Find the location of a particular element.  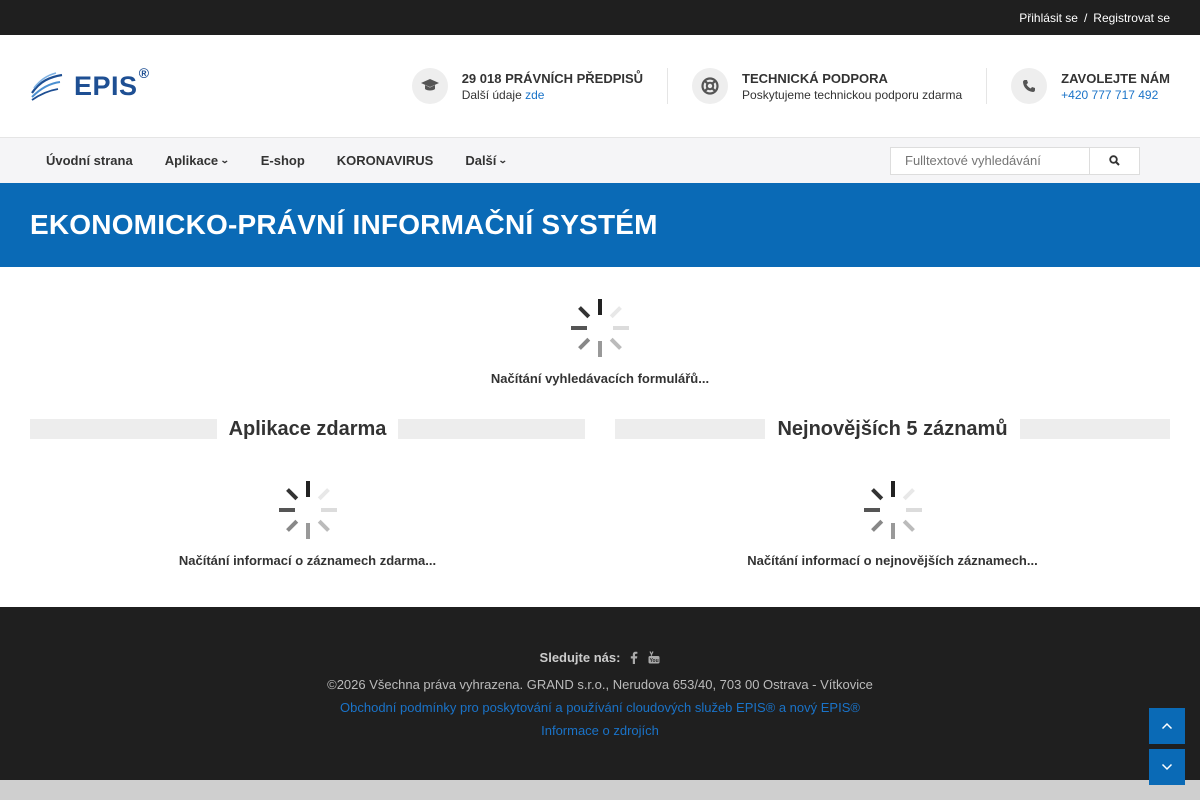

search-input is located at coordinates (990, 160).